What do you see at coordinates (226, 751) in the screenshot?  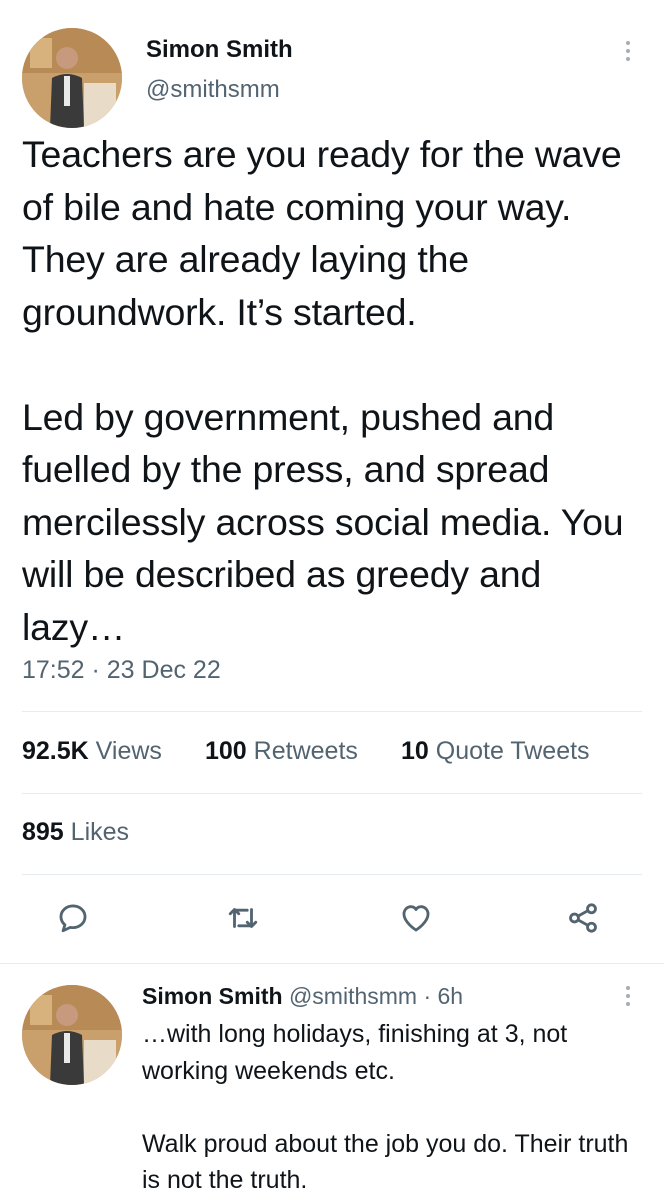 I see `retweets-count: 100` at bounding box center [226, 751].